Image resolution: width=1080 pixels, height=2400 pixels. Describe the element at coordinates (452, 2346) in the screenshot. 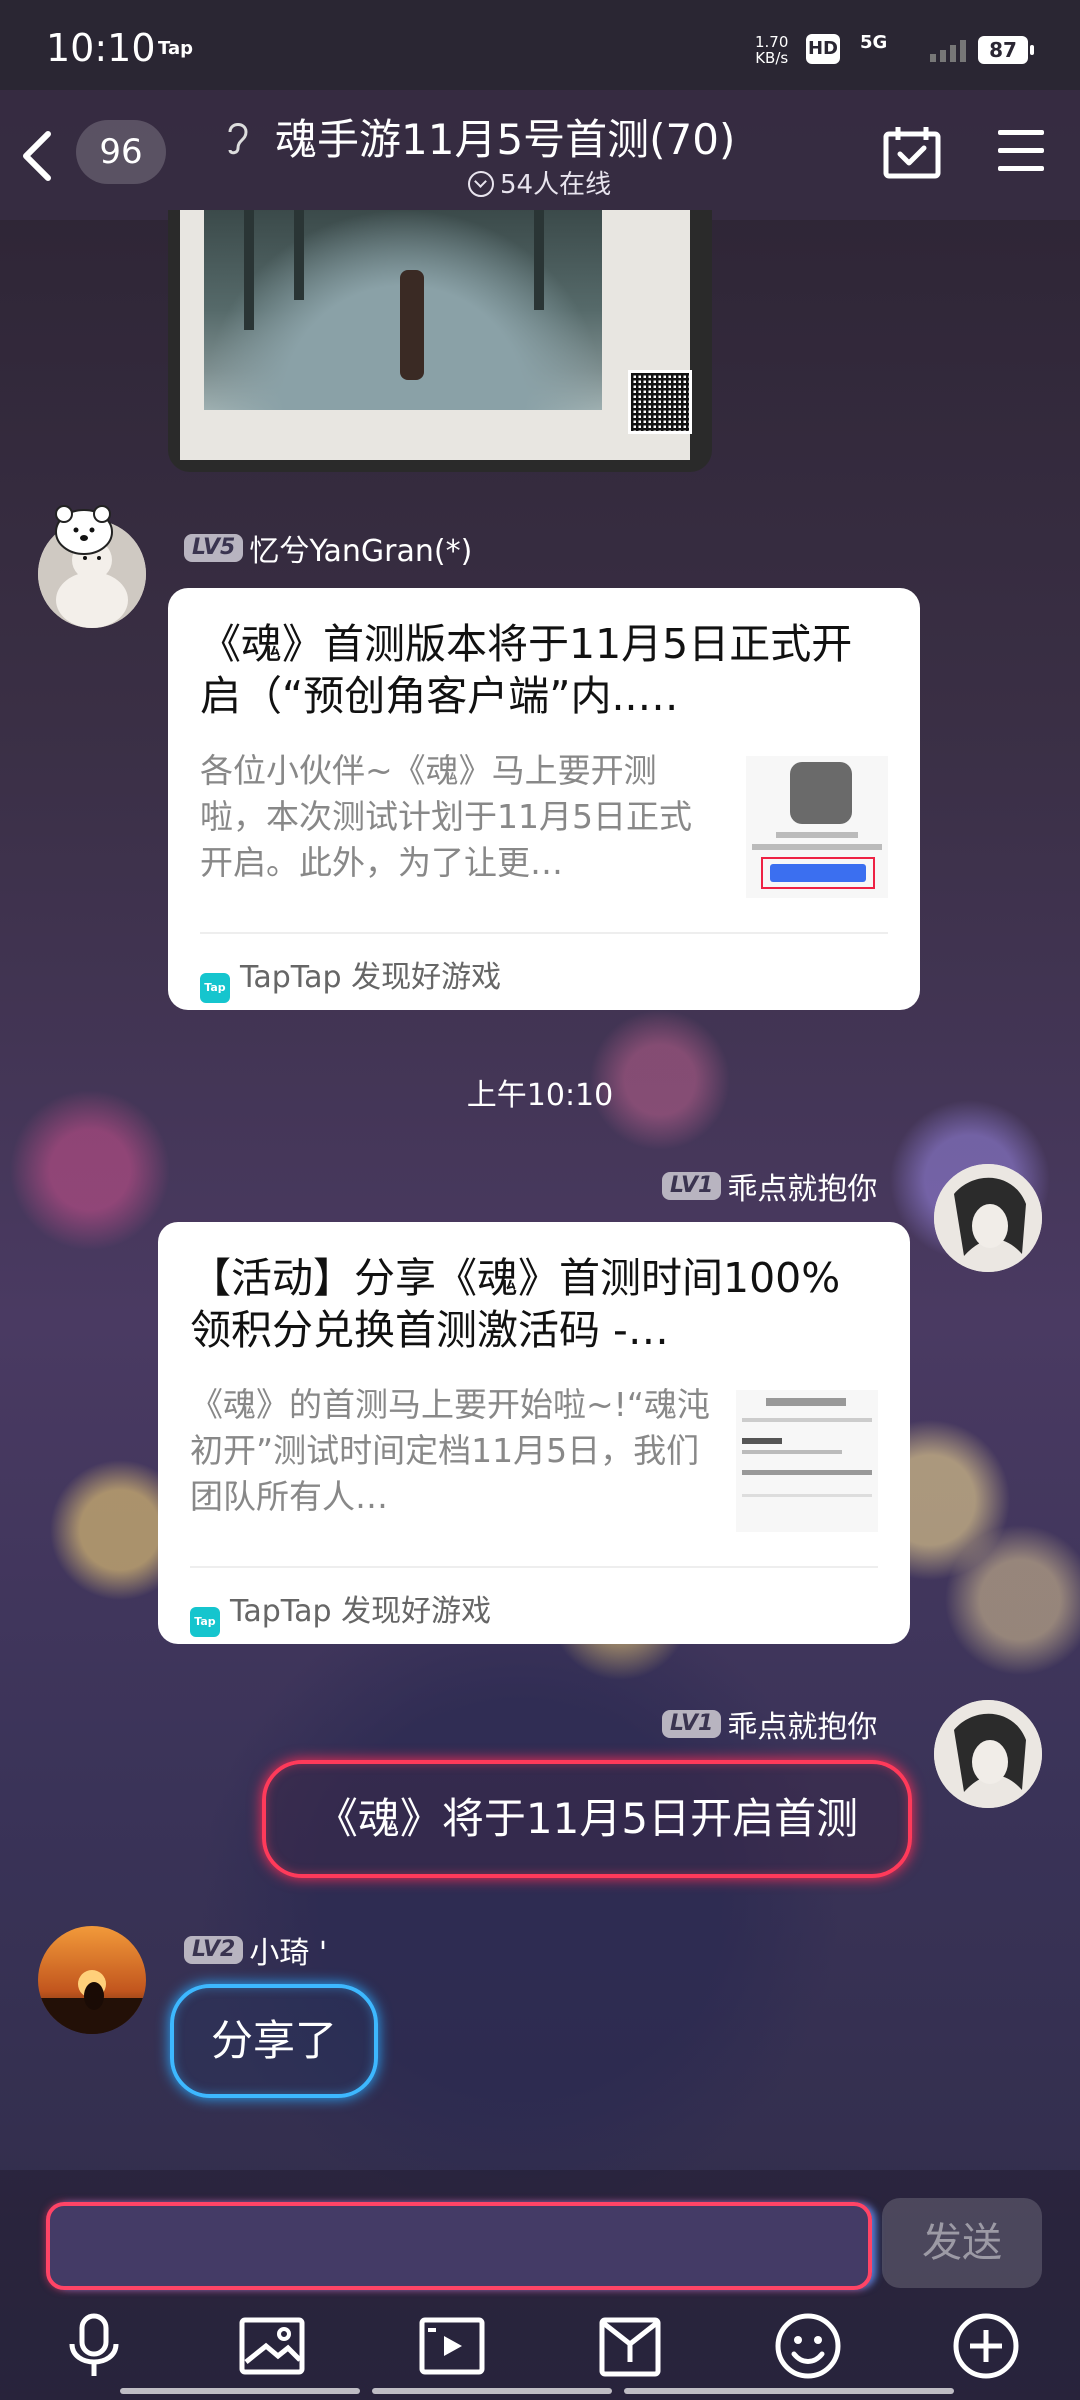

I see `video-icon` at that location.